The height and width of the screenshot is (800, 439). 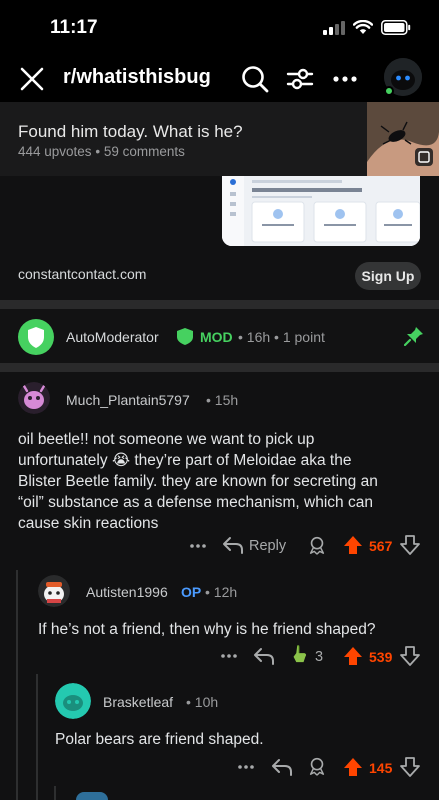 I want to click on comment-age: • 10h, so click(x=202, y=702).